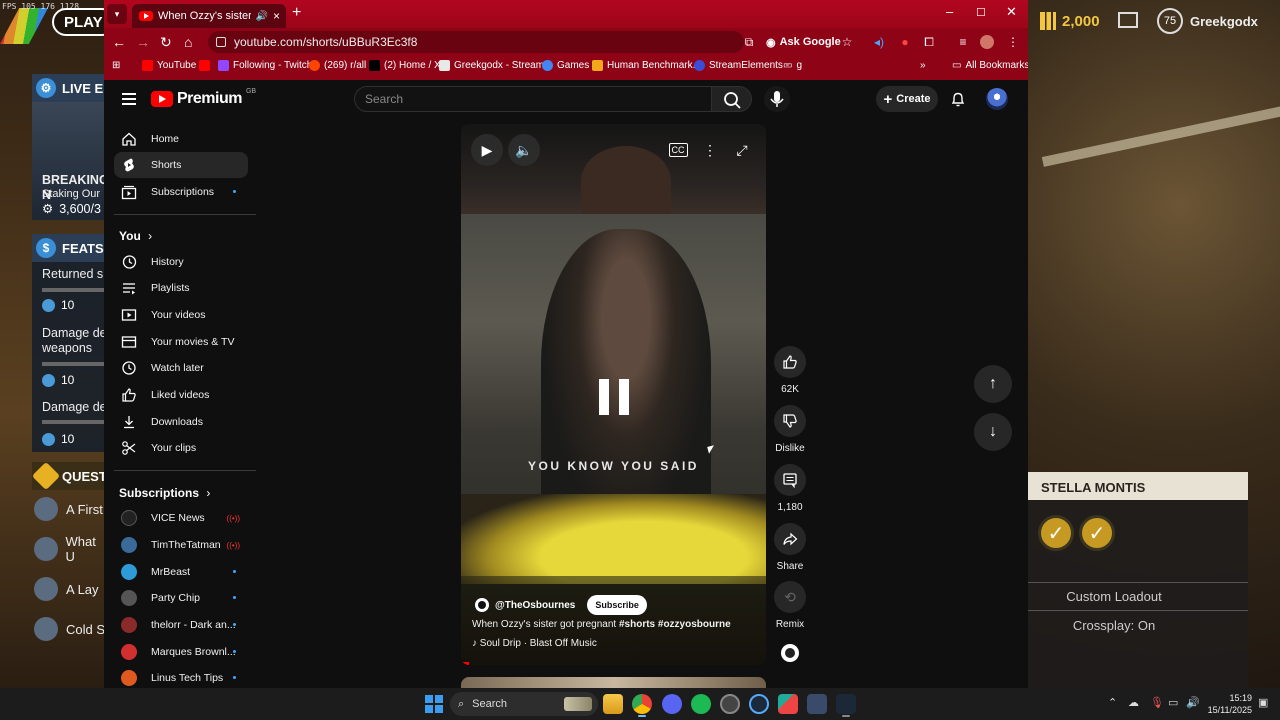 This screenshot has height=720, width=1280. Describe the element at coordinates (203, 98) in the screenshot. I see `youtube-premium-logo: Premium GB` at that location.